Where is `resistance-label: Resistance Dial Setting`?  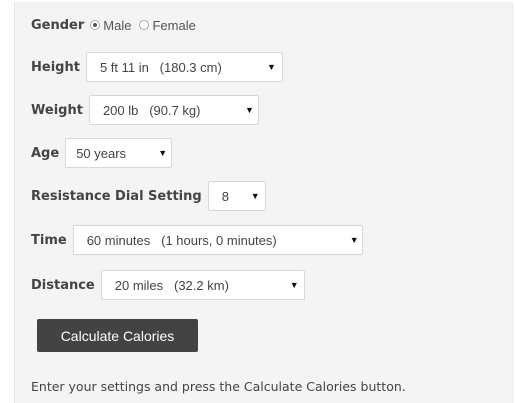 resistance-label: Resistance Dial Setting is located at coordinates (116, 196).